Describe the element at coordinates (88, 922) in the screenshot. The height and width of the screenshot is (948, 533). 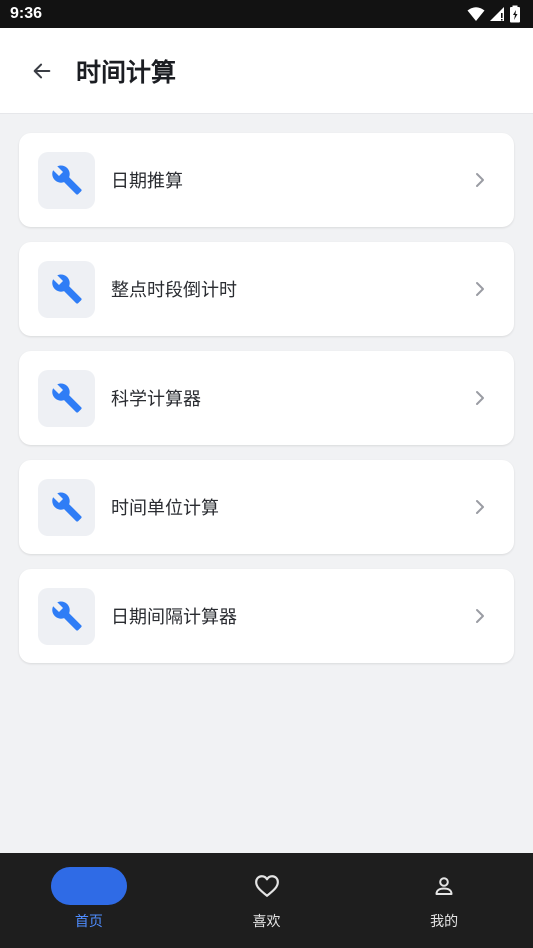
I see `nav-label: 首页` at that location.